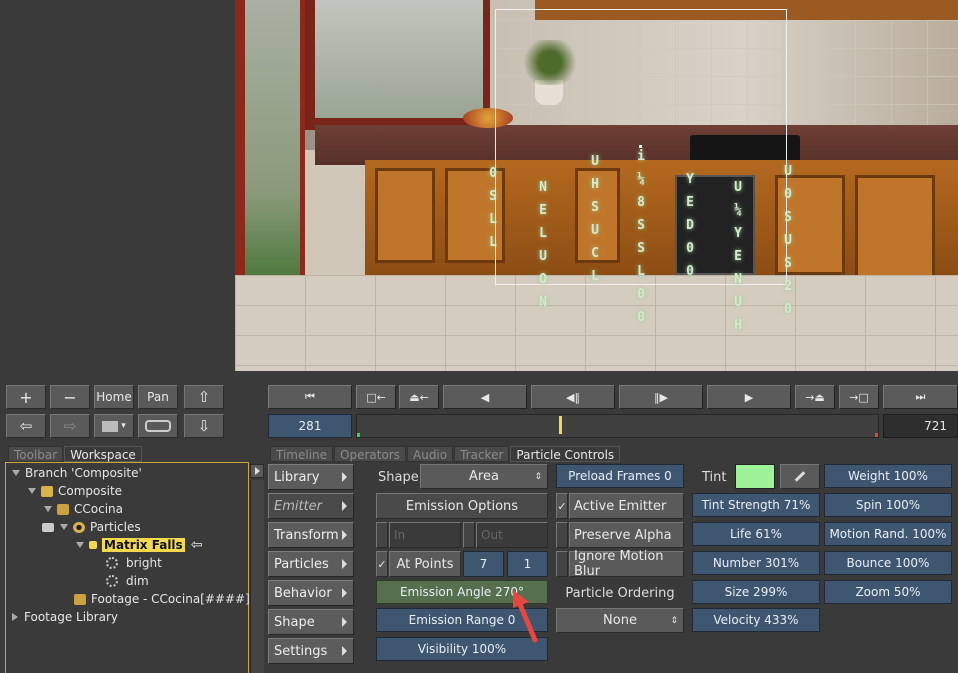 This screenshot has width=958, height=673. Describe the element at coordinates (462, 506) in the screenshot. I see `emission-options-button: Emission Options` at that location.